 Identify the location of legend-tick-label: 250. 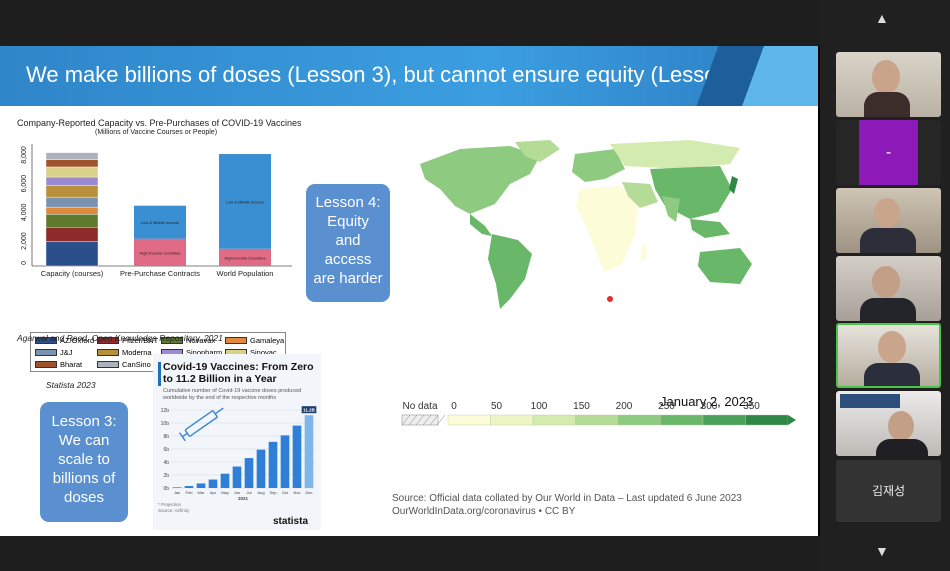
(666, 406).